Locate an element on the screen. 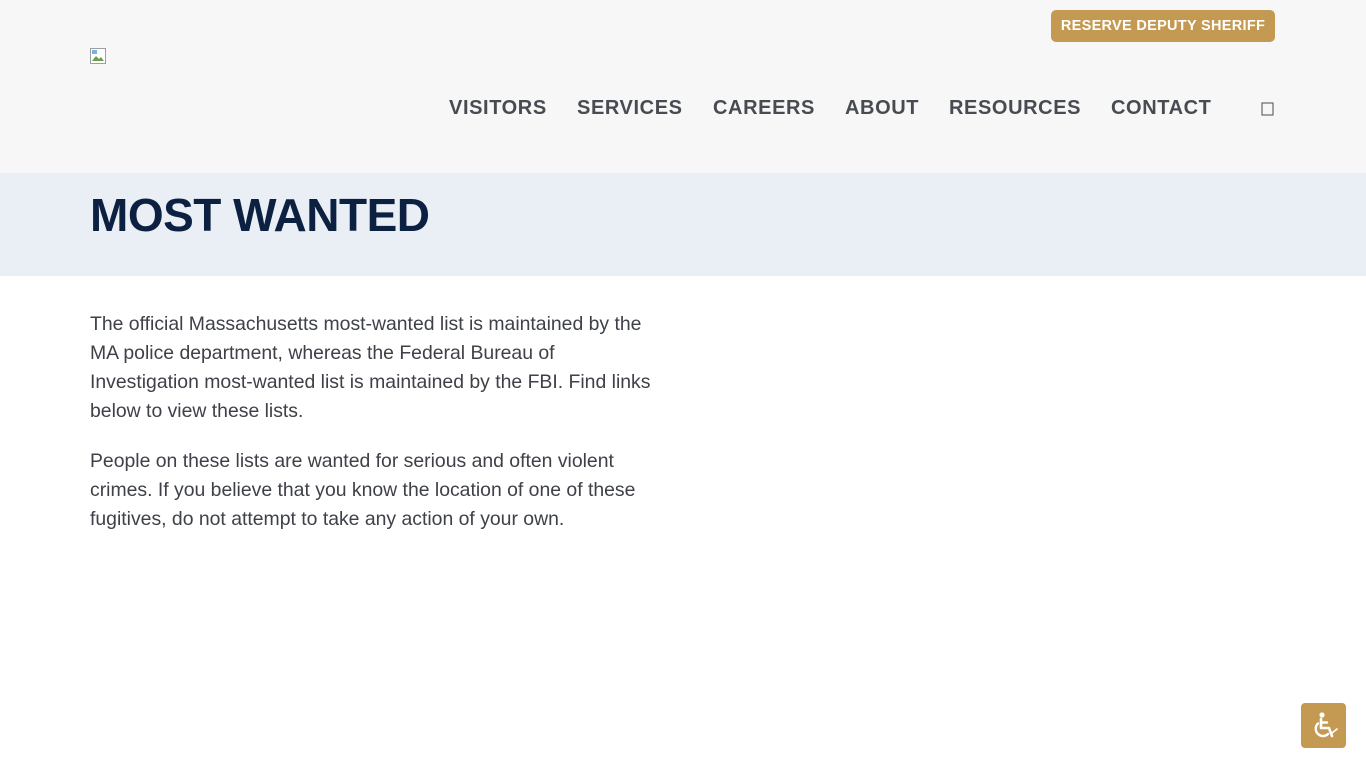  nav-item-careers: CAREERS is located at coordinates (764, 108).